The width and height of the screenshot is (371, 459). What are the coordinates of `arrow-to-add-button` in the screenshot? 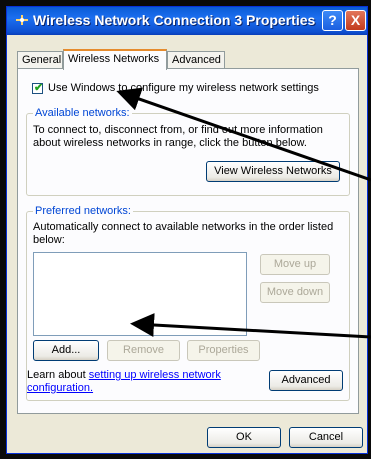 It's located at (250, 326).